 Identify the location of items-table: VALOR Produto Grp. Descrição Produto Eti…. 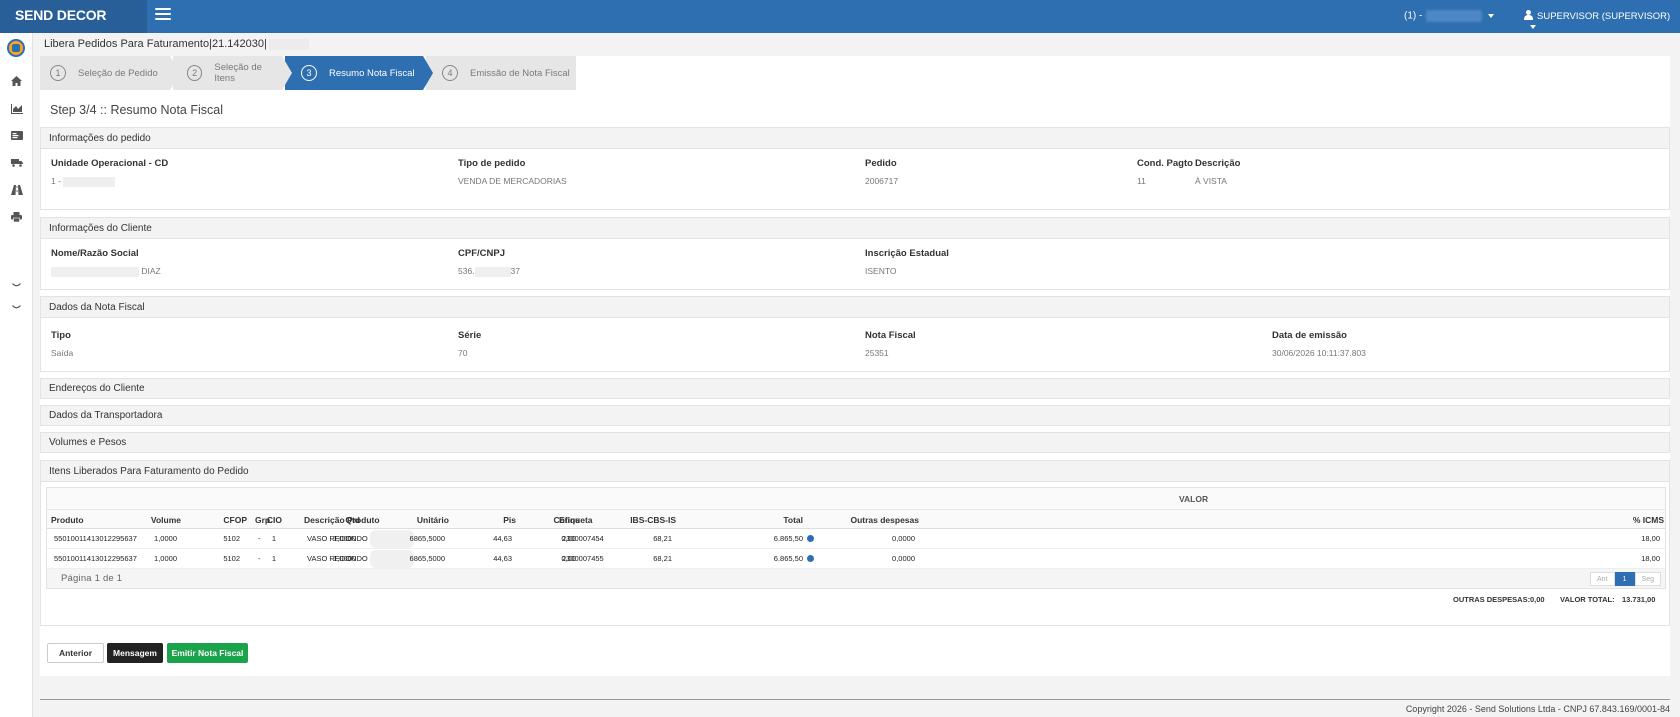
(856, 538).